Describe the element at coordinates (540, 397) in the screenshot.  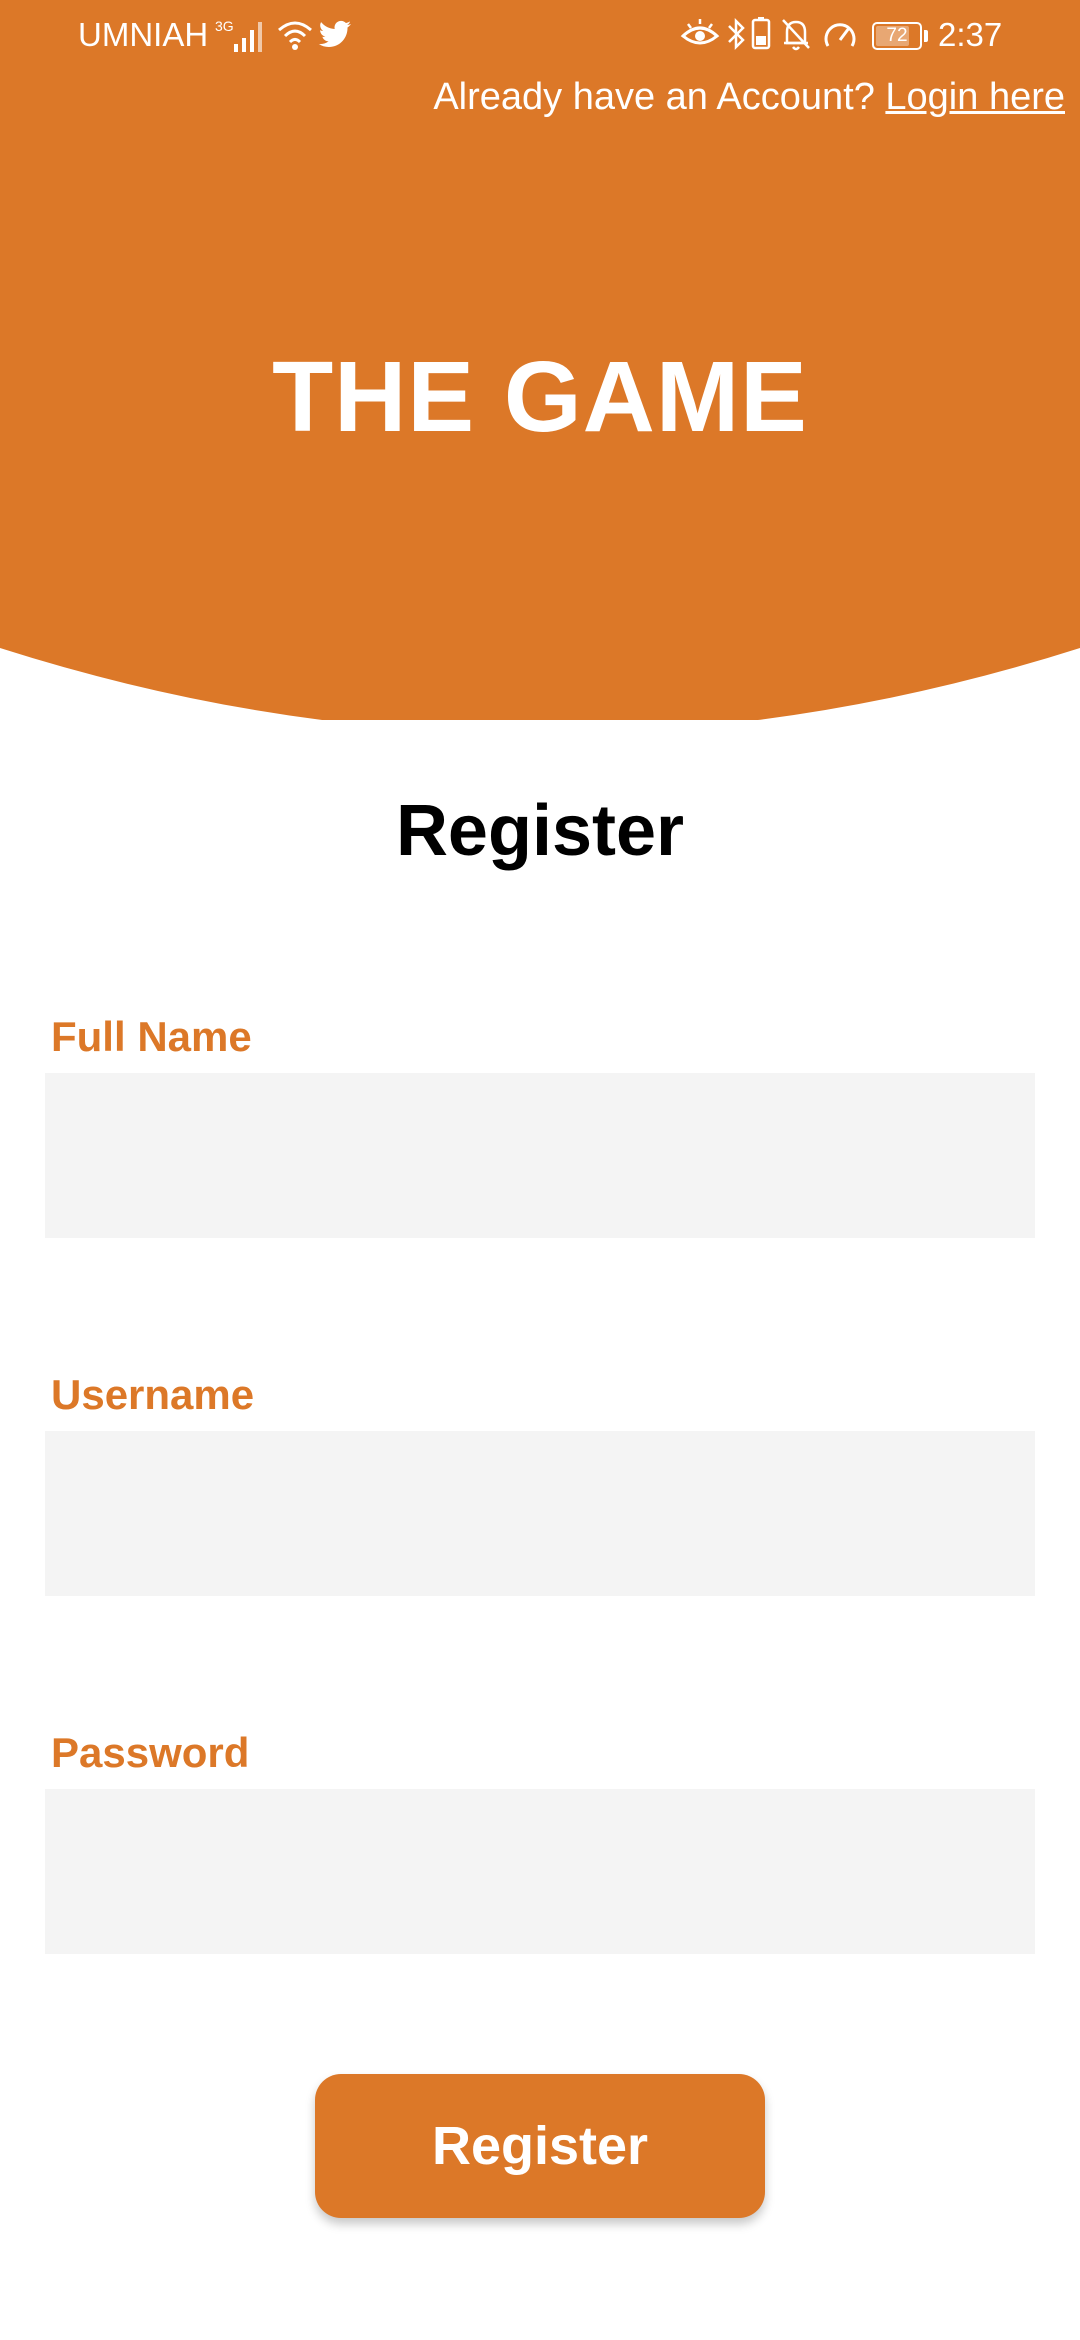
I see `app-title: THE GAME` at that location.